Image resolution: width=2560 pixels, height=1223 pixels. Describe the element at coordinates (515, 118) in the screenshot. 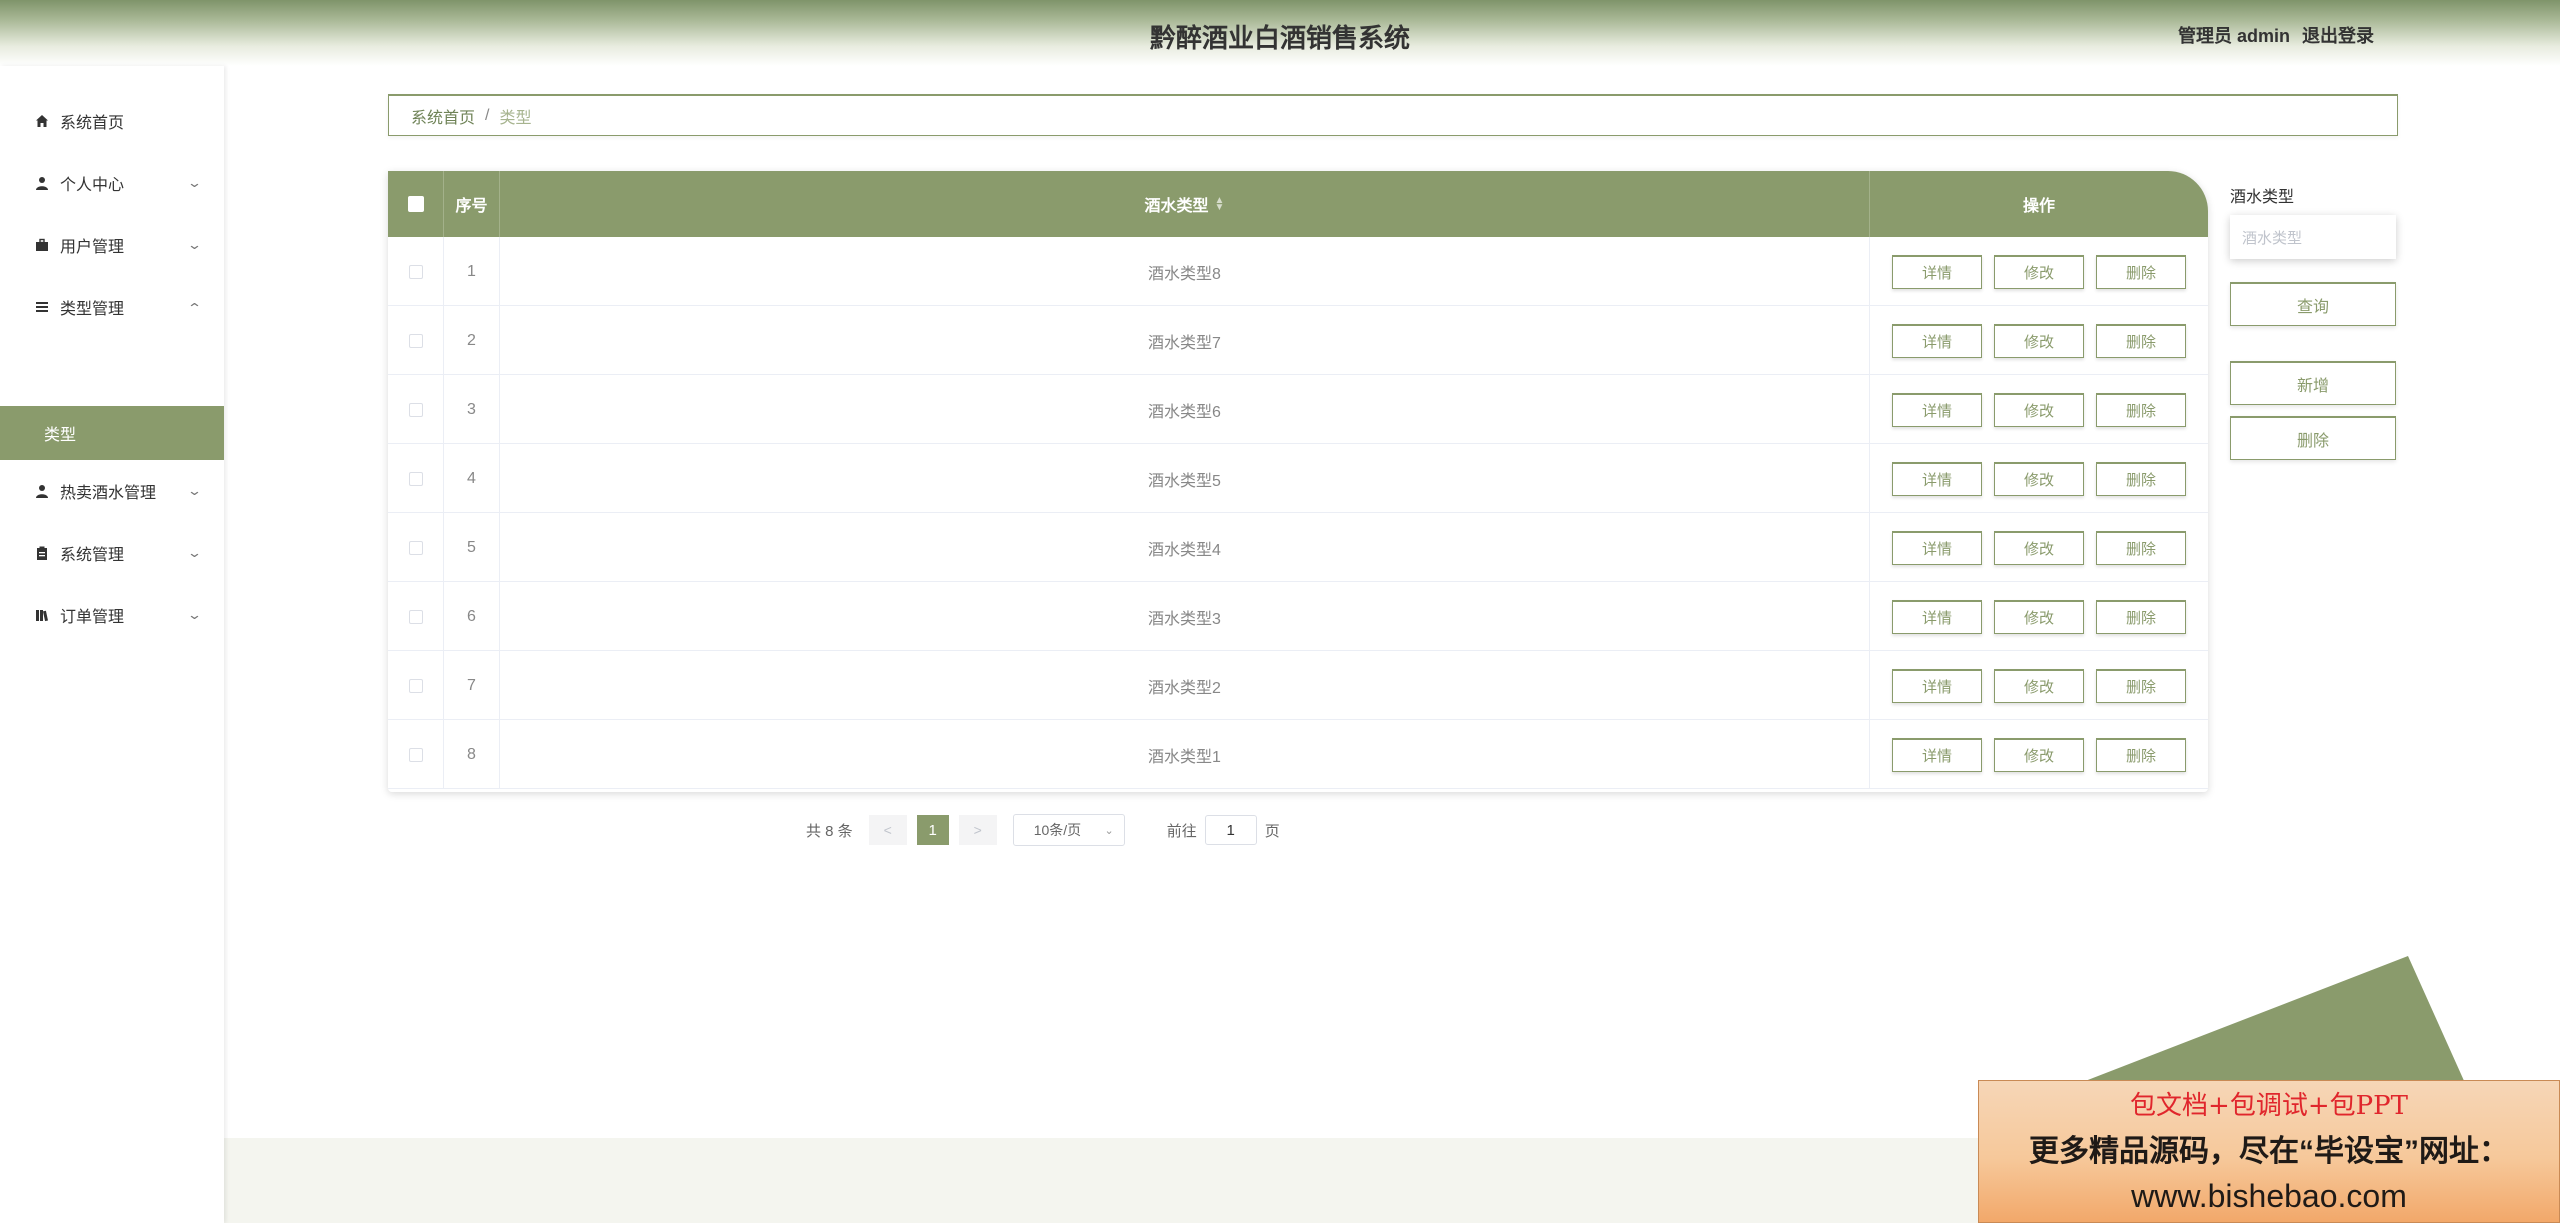

I see `breadcrumb-current: 类型` at that location.